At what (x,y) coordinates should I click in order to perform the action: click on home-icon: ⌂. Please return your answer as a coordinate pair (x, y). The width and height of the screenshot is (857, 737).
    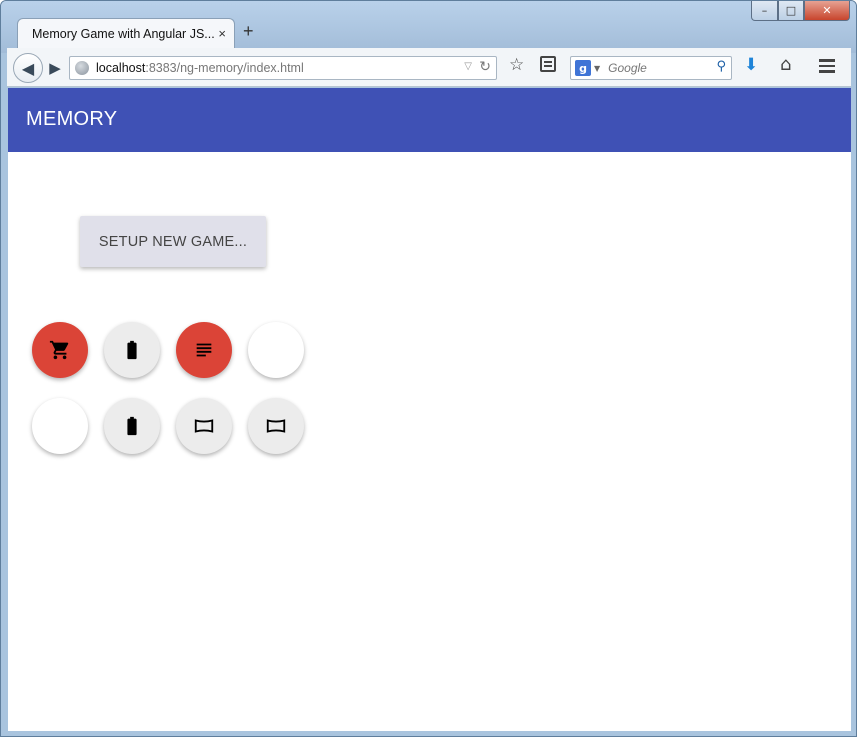
    Looking at the image, I should click on (785, 64).